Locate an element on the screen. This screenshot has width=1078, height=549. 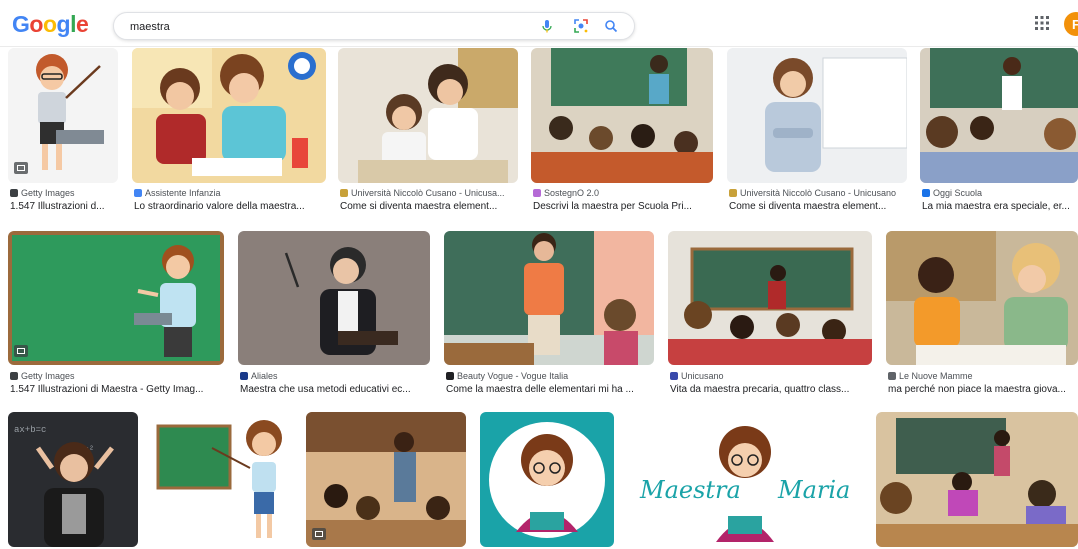
top-bar: Google F is located at coordinates (539, 23).